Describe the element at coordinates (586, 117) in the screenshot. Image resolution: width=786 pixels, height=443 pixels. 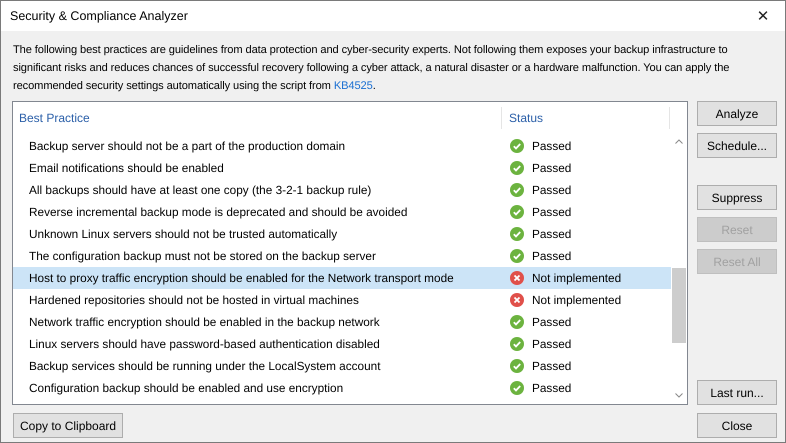
I see `column-header: Status` at that location.